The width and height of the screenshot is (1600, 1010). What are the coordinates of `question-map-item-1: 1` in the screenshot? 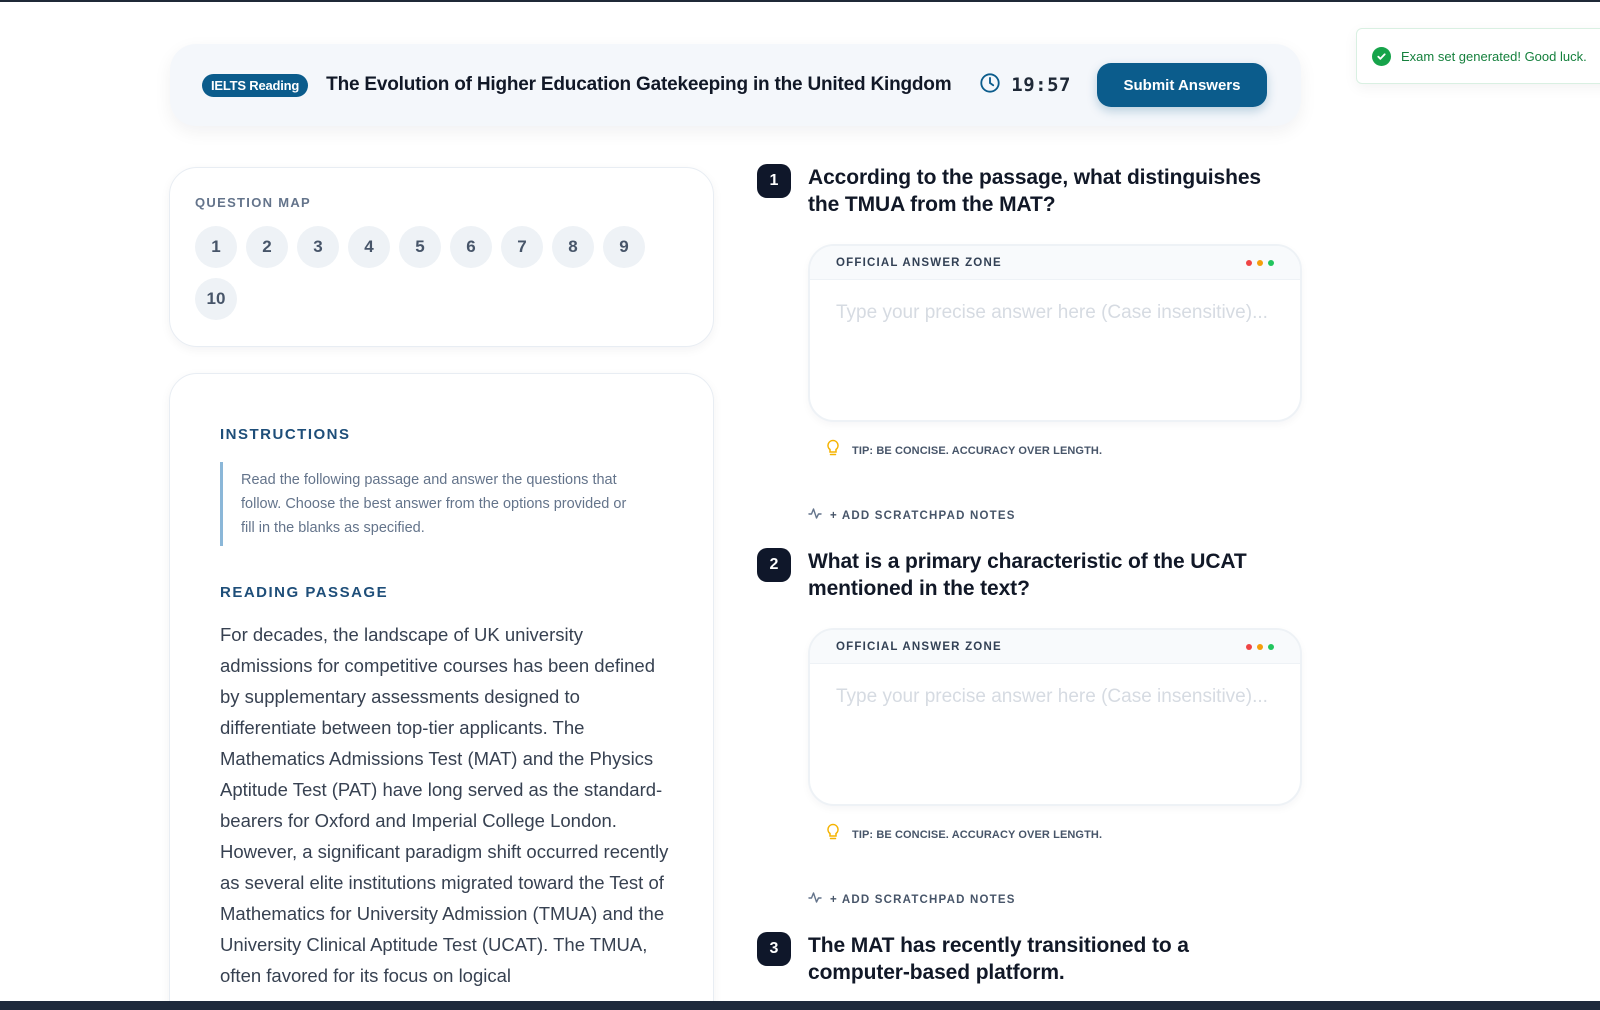 It's located at (216, 247).